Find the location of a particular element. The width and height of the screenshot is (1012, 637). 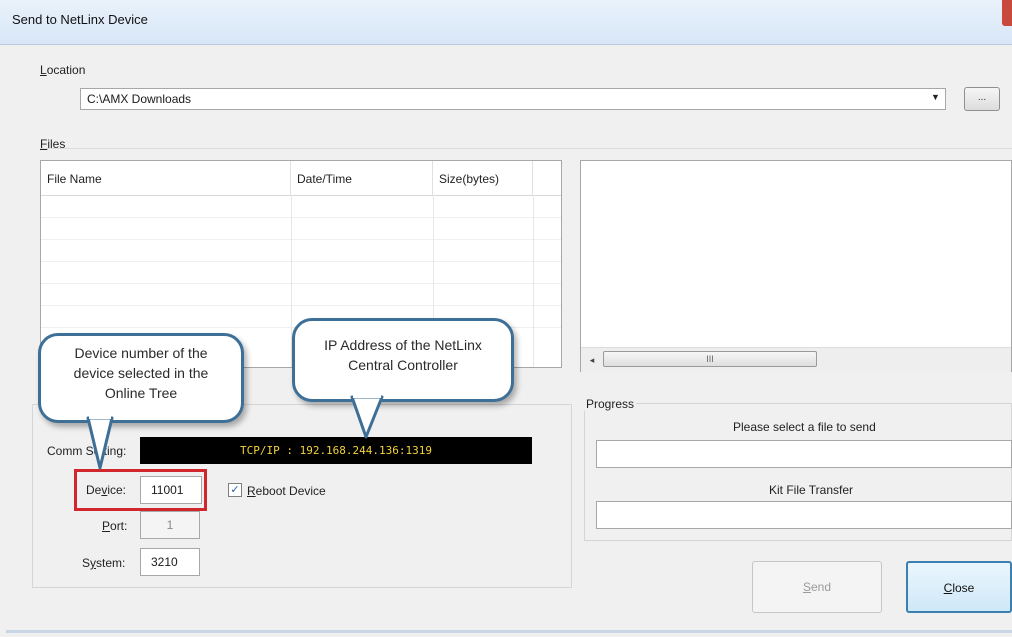

callout-line: IP Address of the NetLinx is located at coordinates (403, 345).